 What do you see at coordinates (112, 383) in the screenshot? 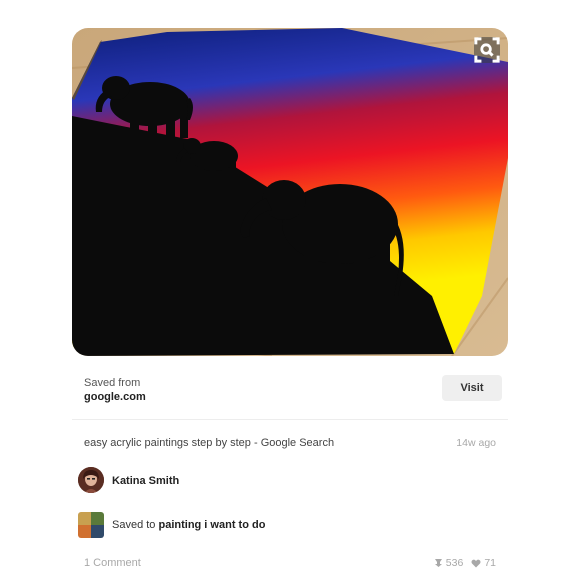
I see `saved-from-label: Saved from` at bounding box center [112, 383].